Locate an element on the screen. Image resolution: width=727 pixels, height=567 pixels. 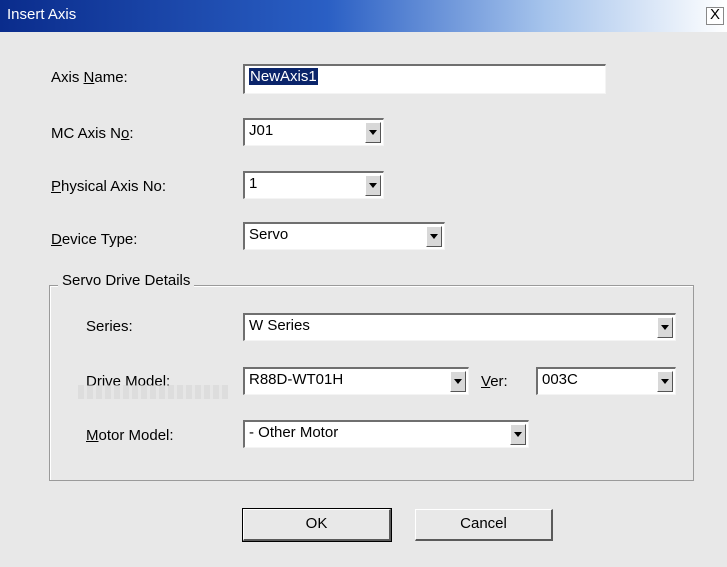
ver-value: 003C is located at coordinates (560, 379).